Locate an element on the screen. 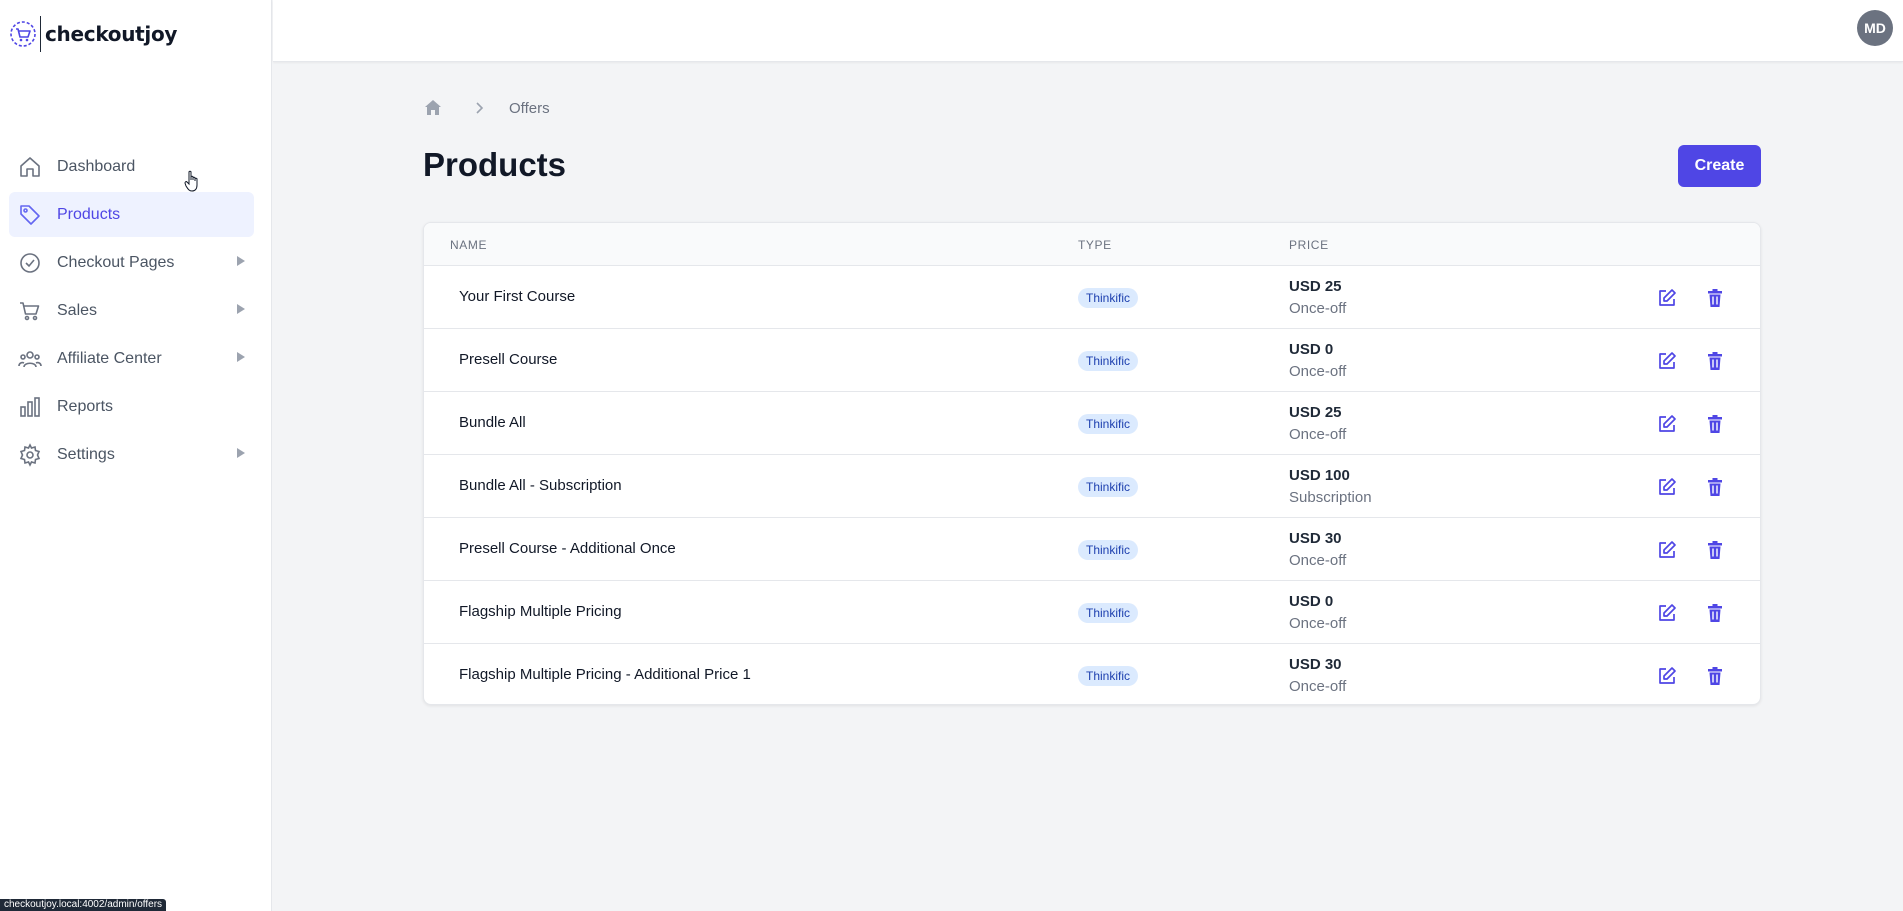 This screenshot has height=911, width=1903. tag-icon is located at coordinates (30, 215).